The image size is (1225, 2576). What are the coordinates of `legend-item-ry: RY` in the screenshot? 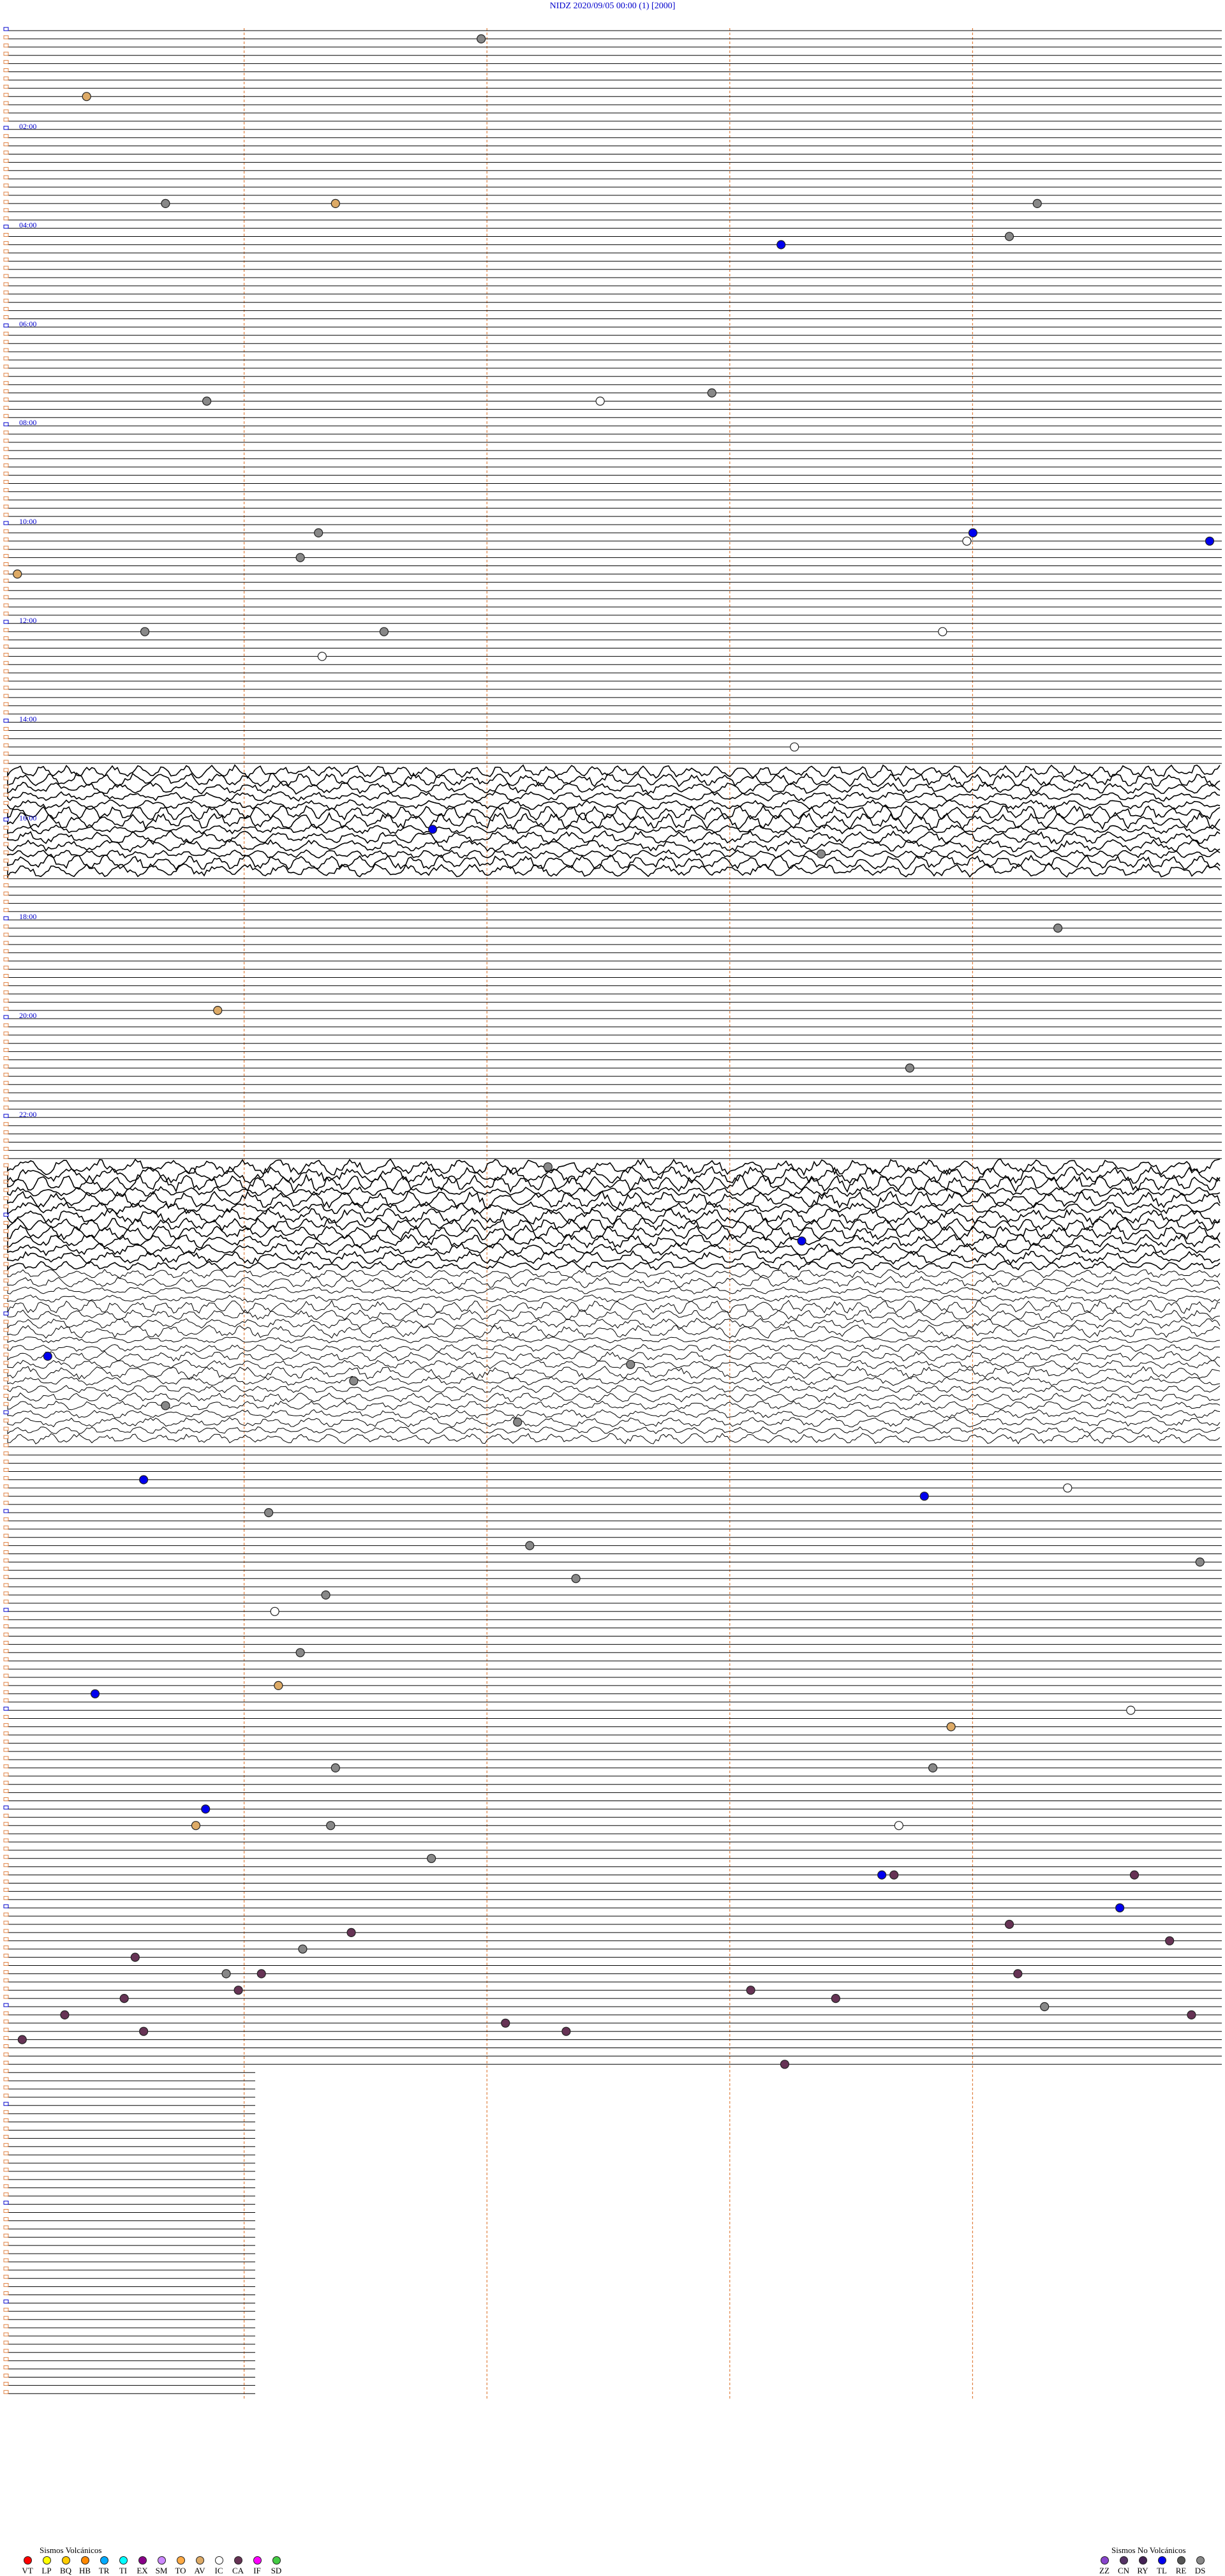 It's located at (1142, 2566).